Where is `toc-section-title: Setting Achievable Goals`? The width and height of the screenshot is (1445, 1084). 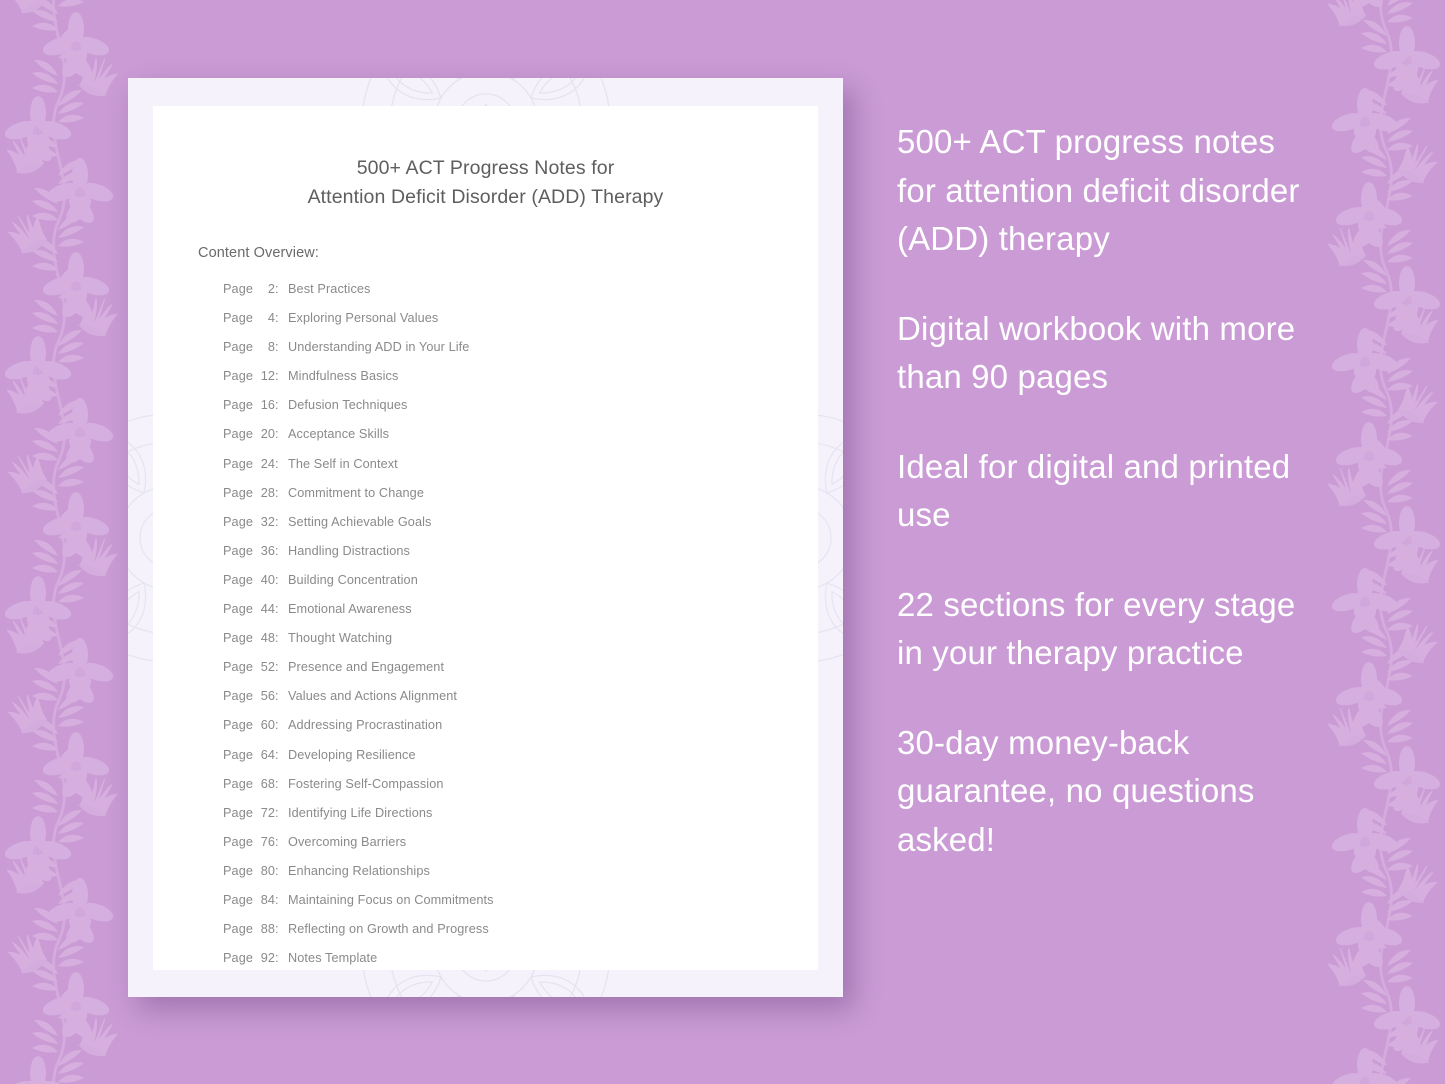
toc-section-title: Setting Achievable Goals is located at coordinates (360, 521).